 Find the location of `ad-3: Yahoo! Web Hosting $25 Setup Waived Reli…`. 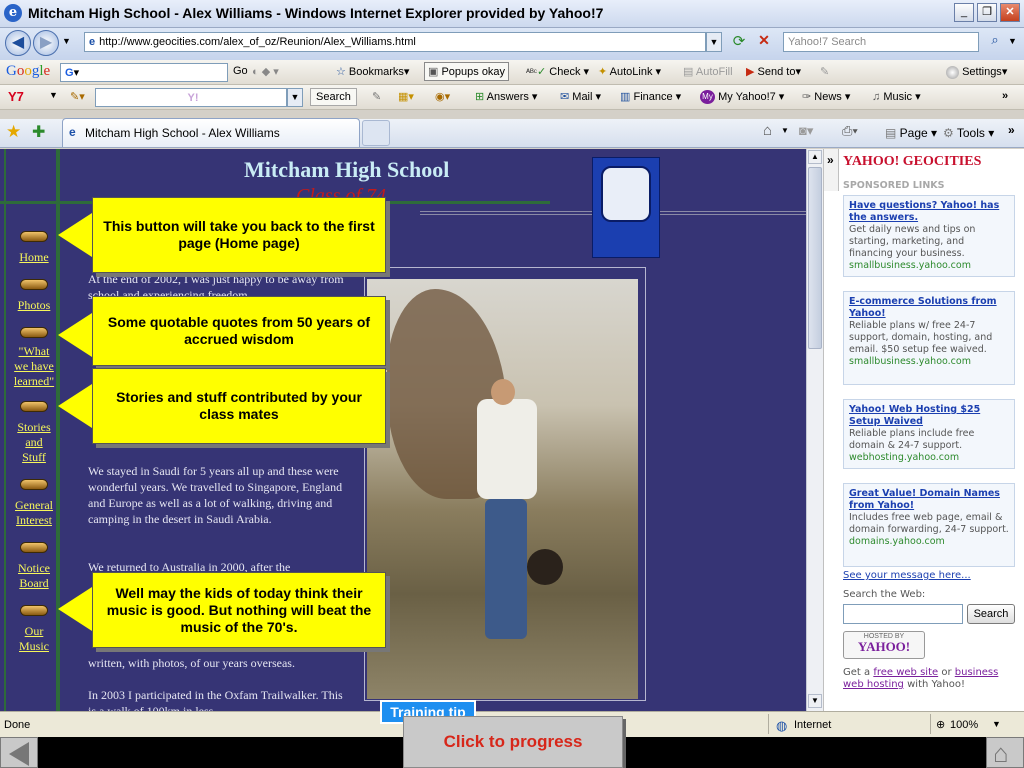

ad-3: Yahoo! Web Hosting $25 Setup Waived Reli… is located at coordinates (929, 434).